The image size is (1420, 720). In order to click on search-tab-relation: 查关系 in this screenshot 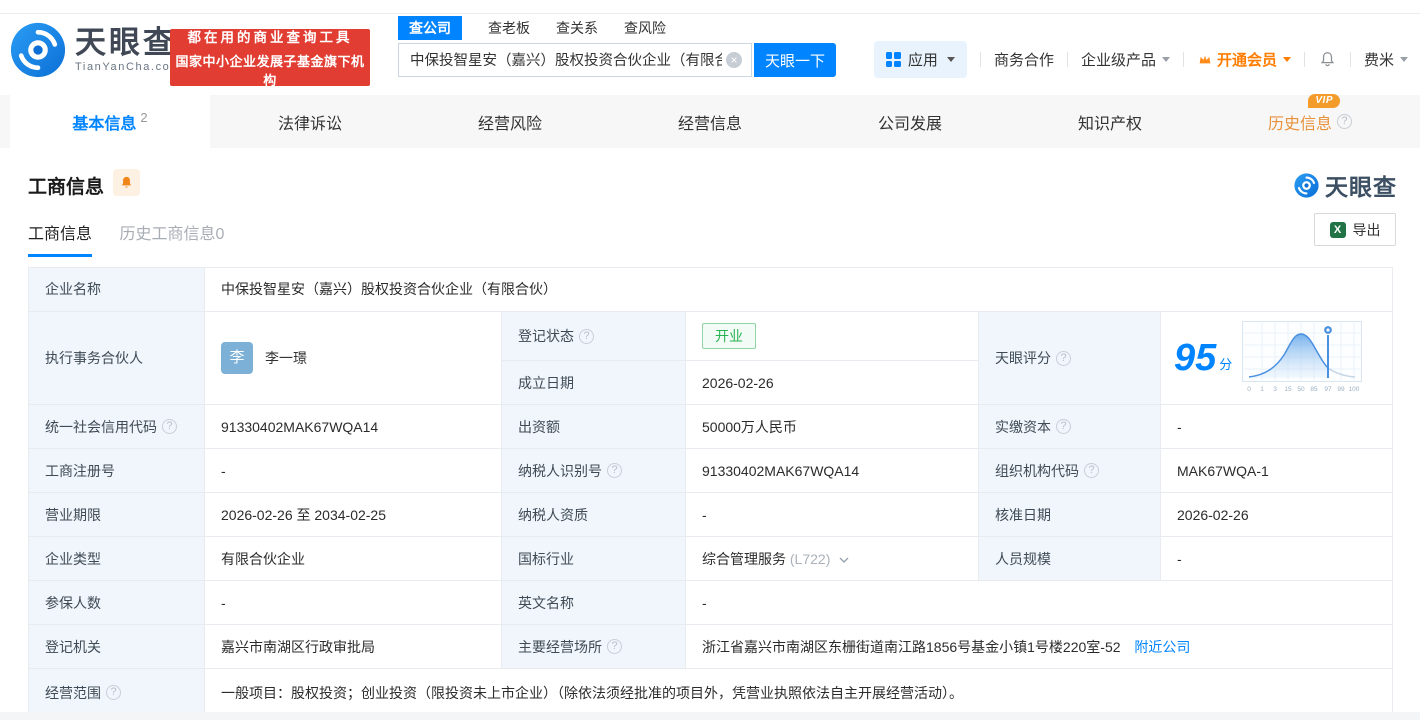, I will do `click(577, 28)`.